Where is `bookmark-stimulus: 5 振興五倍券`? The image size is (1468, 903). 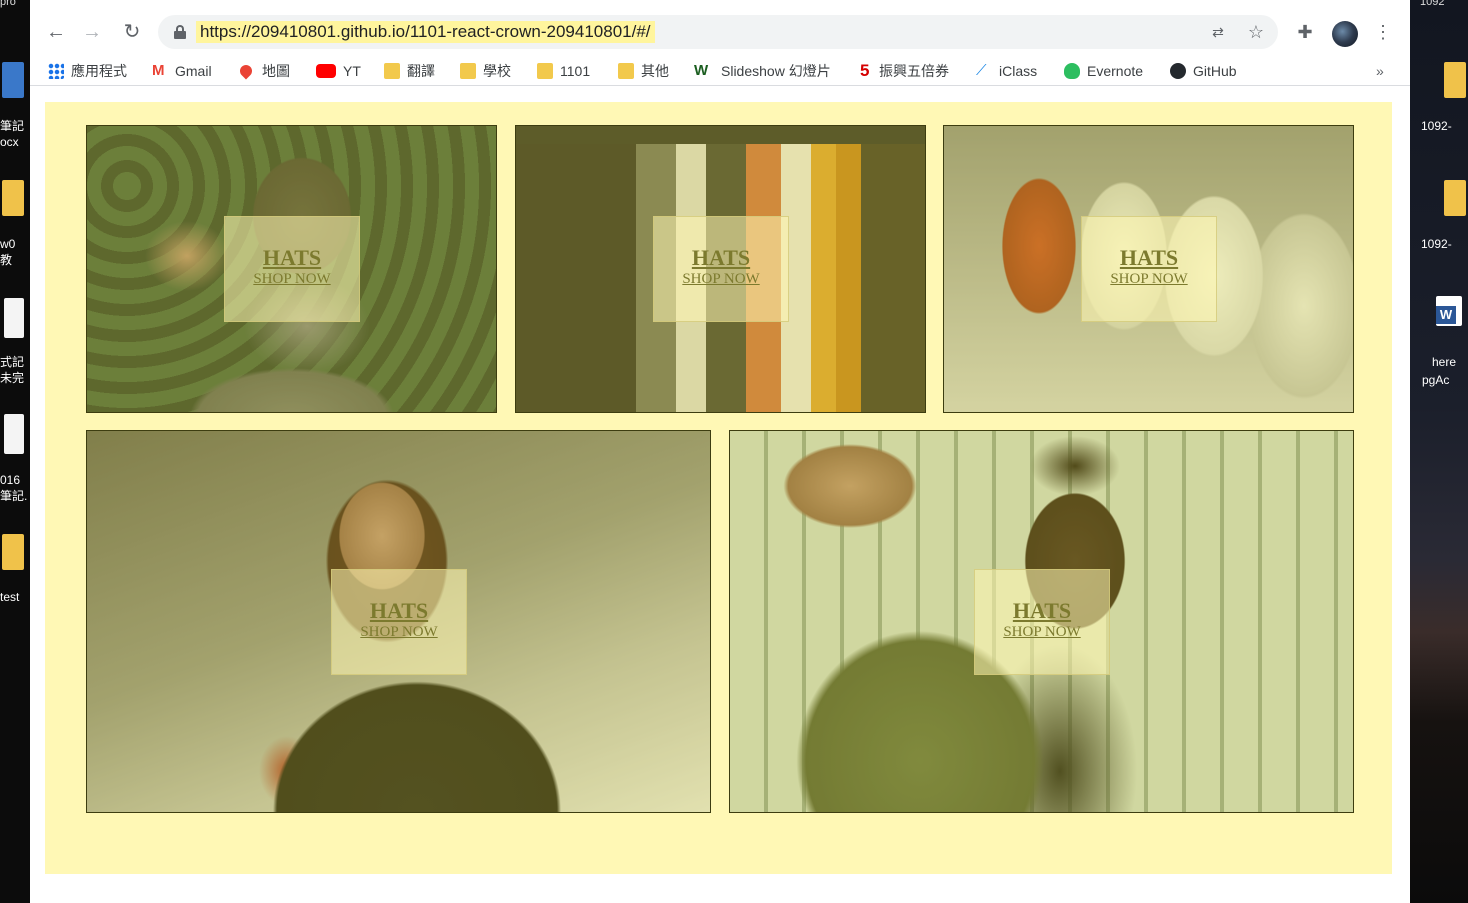
bookmark-stimulus: 5 振興五倍券 is located at coordinates (904, 71).